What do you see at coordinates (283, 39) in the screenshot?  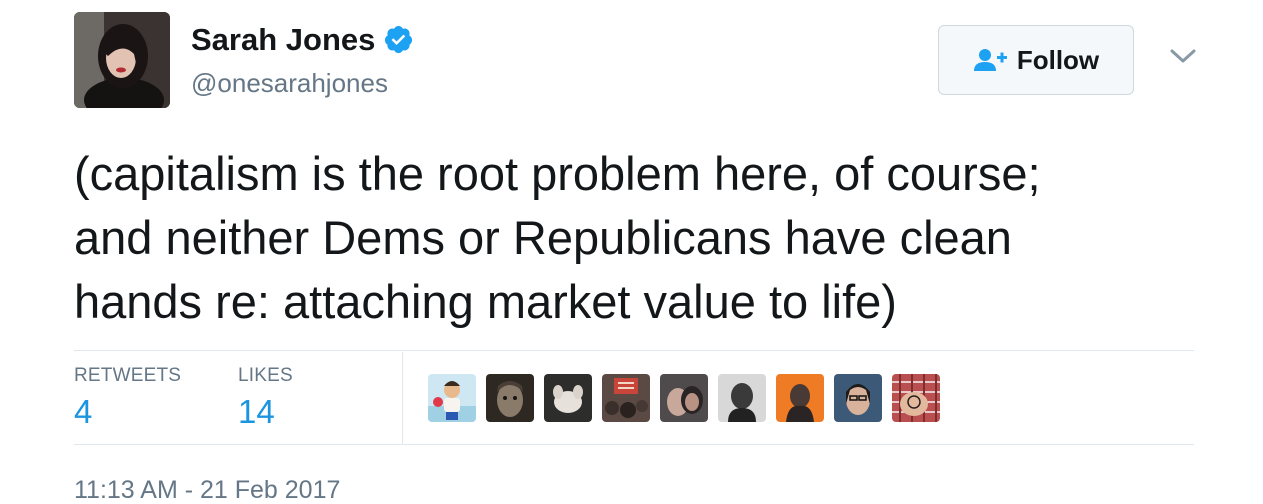 I see `author-name: Sarah Jones` at bounding box center [283, 39].